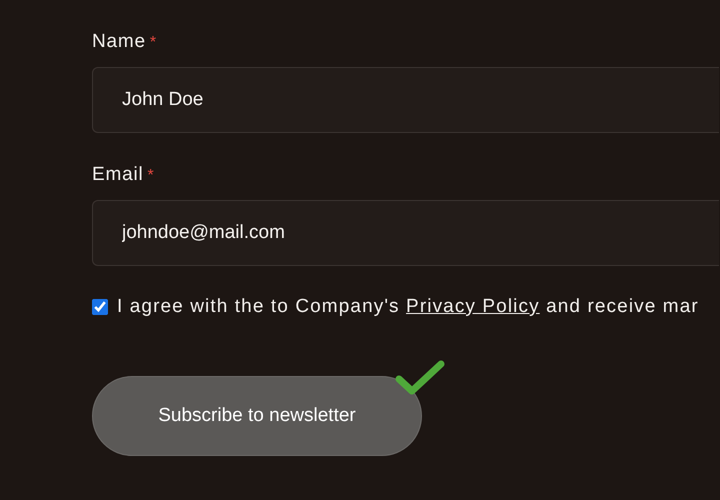 The height and width of the screenshot is (500, 720). I want to click on privacy-policy-link: Privacy Policy, so click(473, 306).